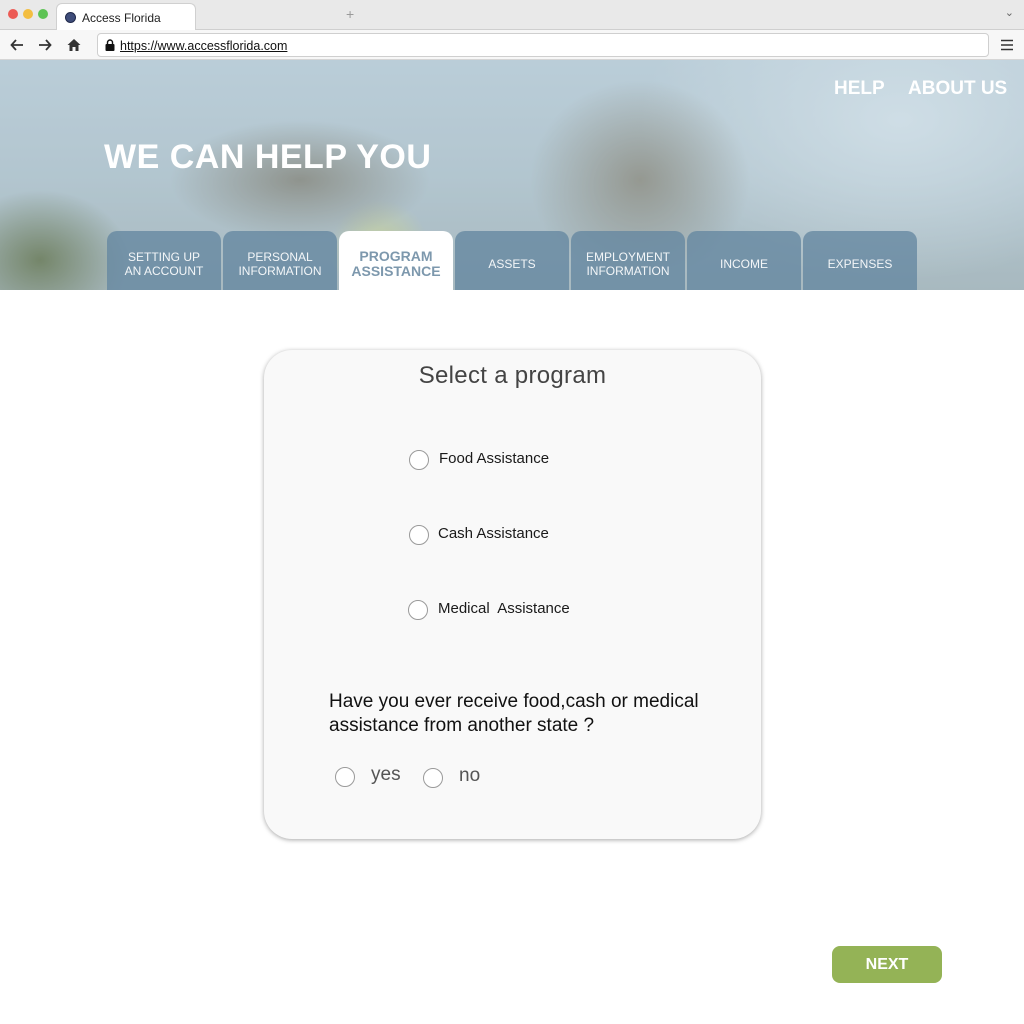 Image resolution: width=1024 pixels, height=1024 pixels. I want to click on browser-menu-button, so click(1007, 45).